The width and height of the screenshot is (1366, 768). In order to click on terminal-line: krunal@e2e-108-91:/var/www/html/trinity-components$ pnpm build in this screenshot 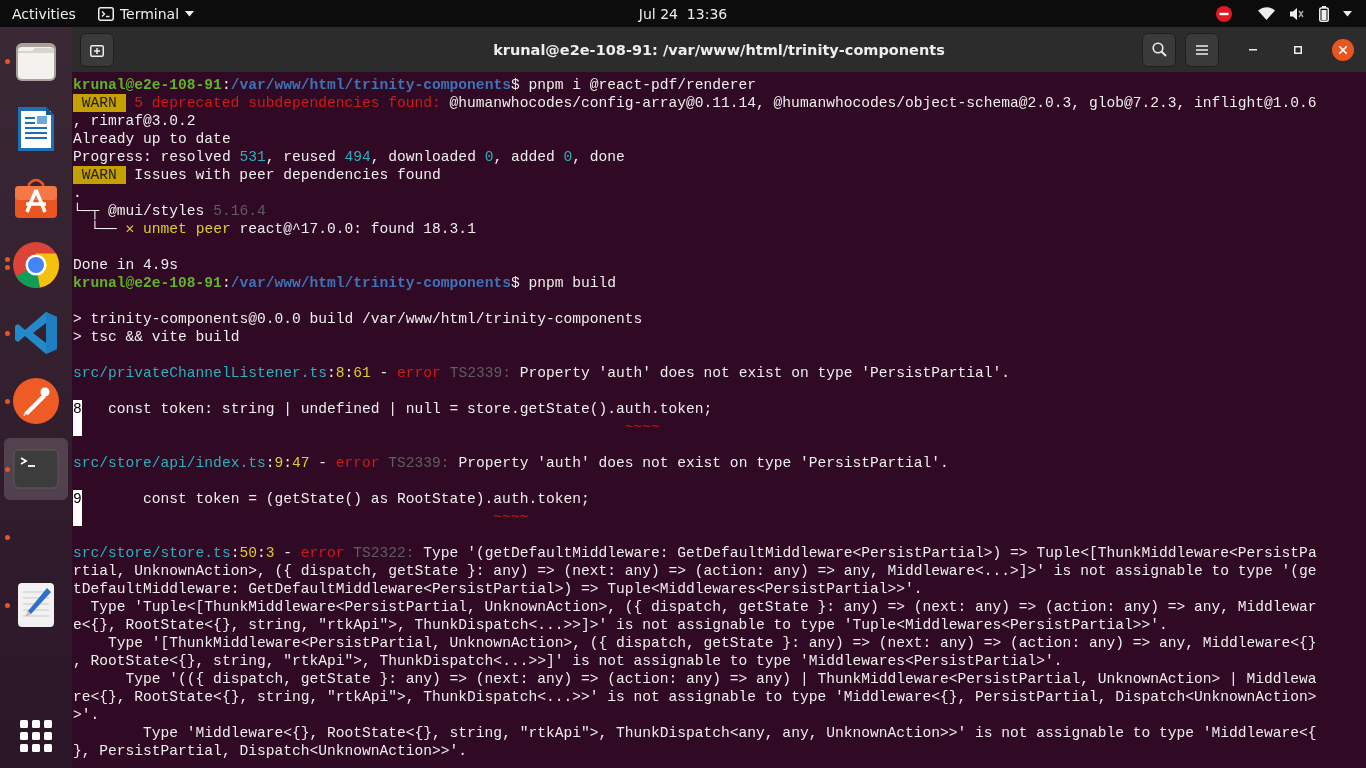, I will do `click(344, 283)`.